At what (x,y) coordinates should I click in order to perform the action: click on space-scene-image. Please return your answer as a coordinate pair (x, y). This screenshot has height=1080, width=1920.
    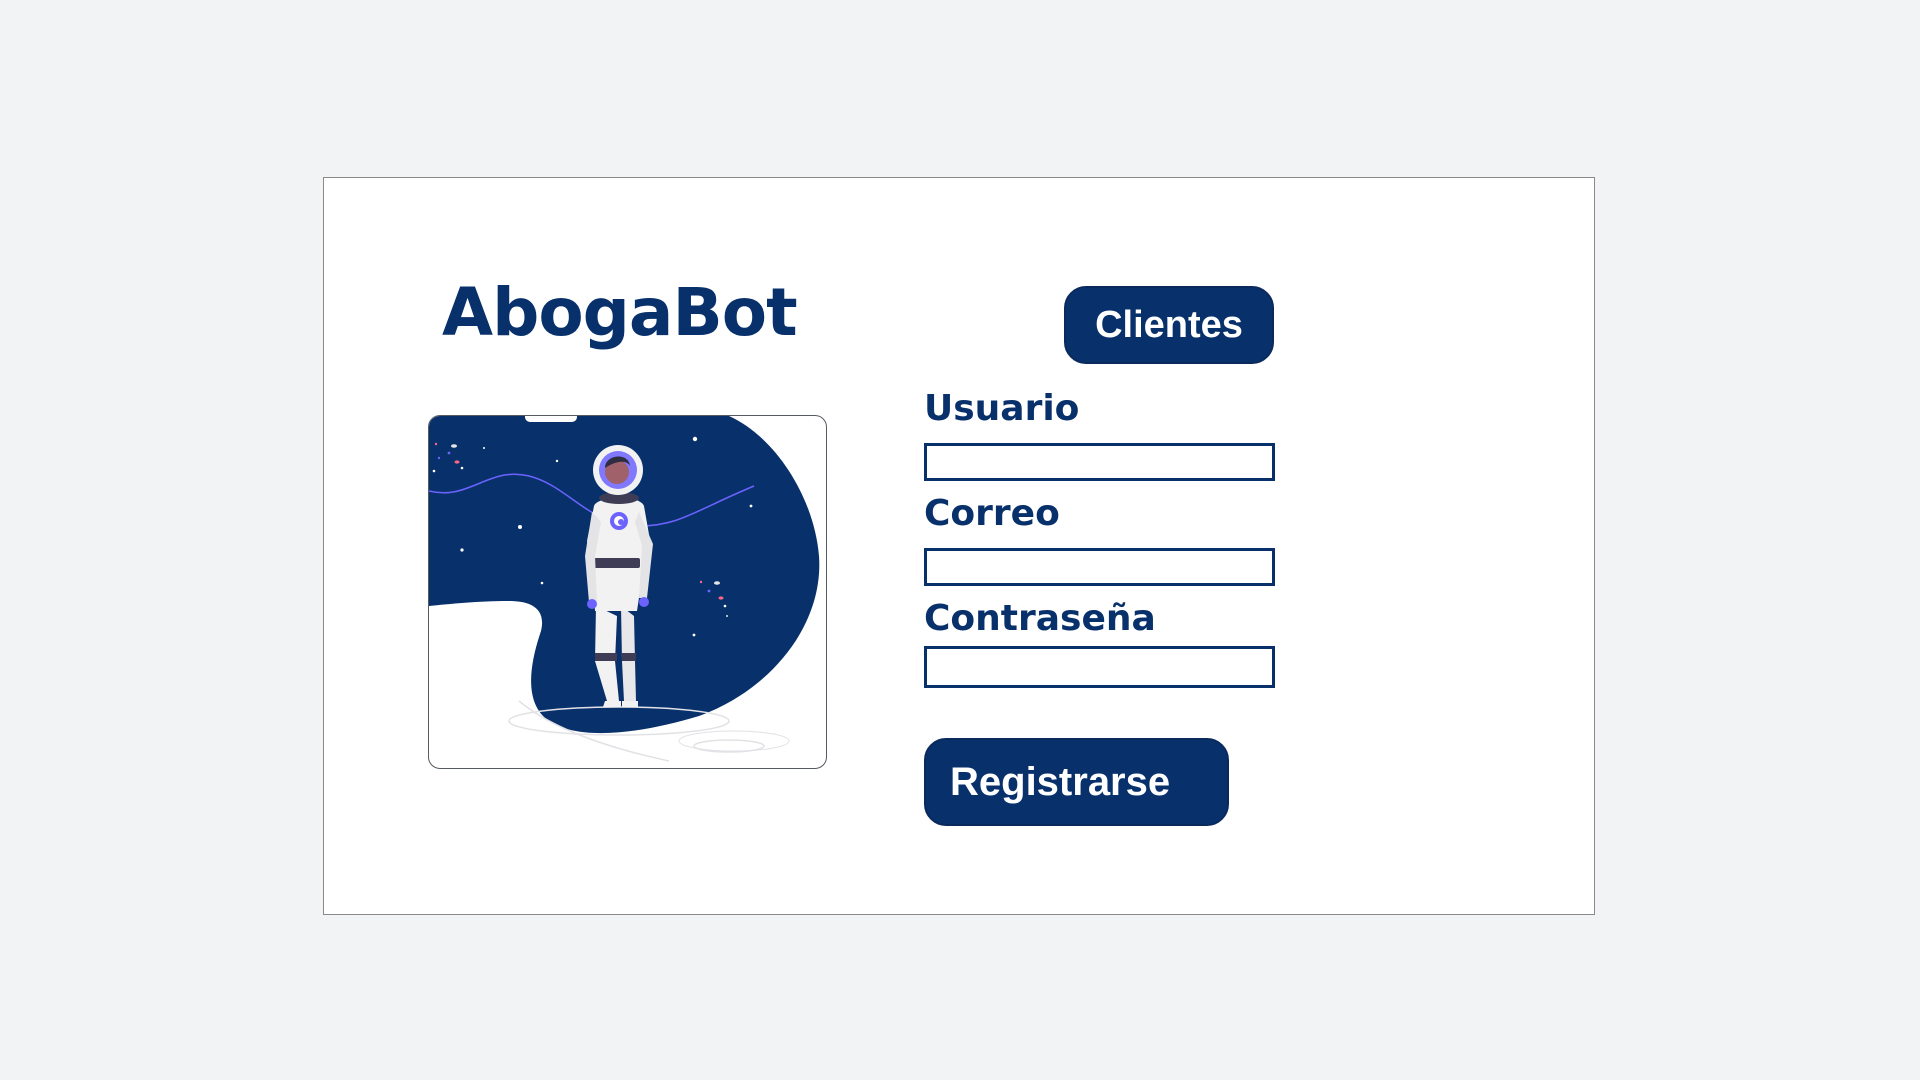
    Looking at the image, I should click on (624, 589).